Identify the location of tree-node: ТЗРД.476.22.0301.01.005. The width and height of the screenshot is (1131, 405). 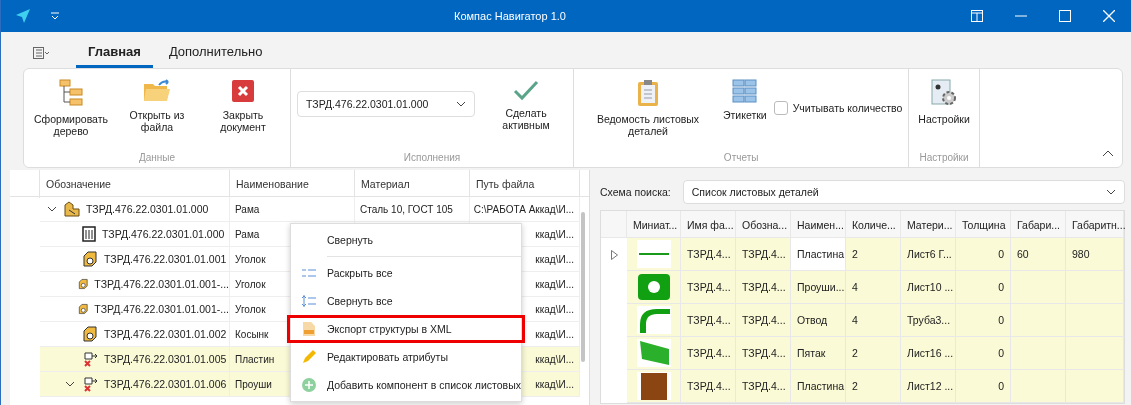
(135, 359).